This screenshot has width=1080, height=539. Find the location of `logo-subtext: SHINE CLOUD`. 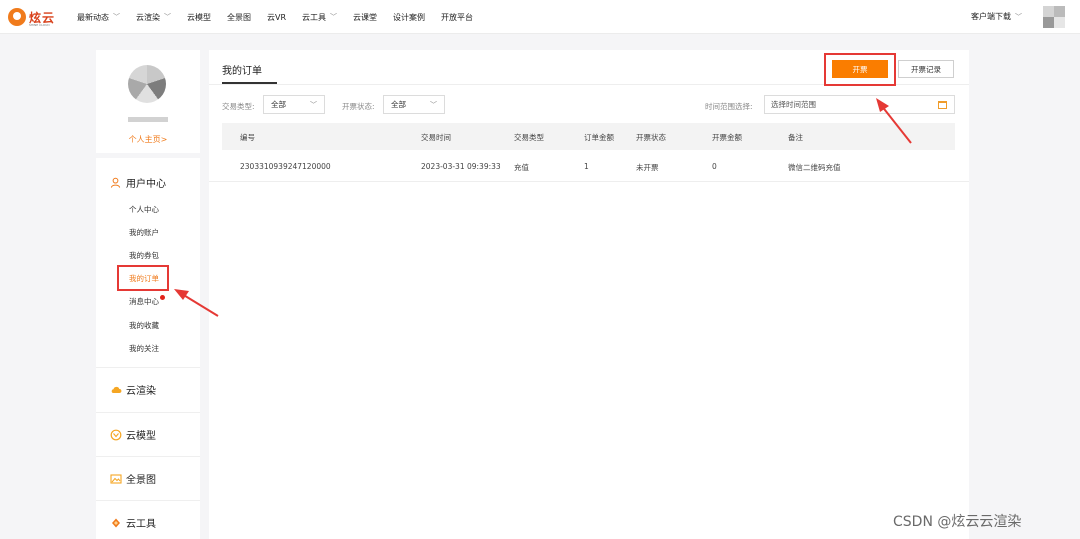

logo-subtext: SHINE CLOUD is located at coordinates (39, 25).